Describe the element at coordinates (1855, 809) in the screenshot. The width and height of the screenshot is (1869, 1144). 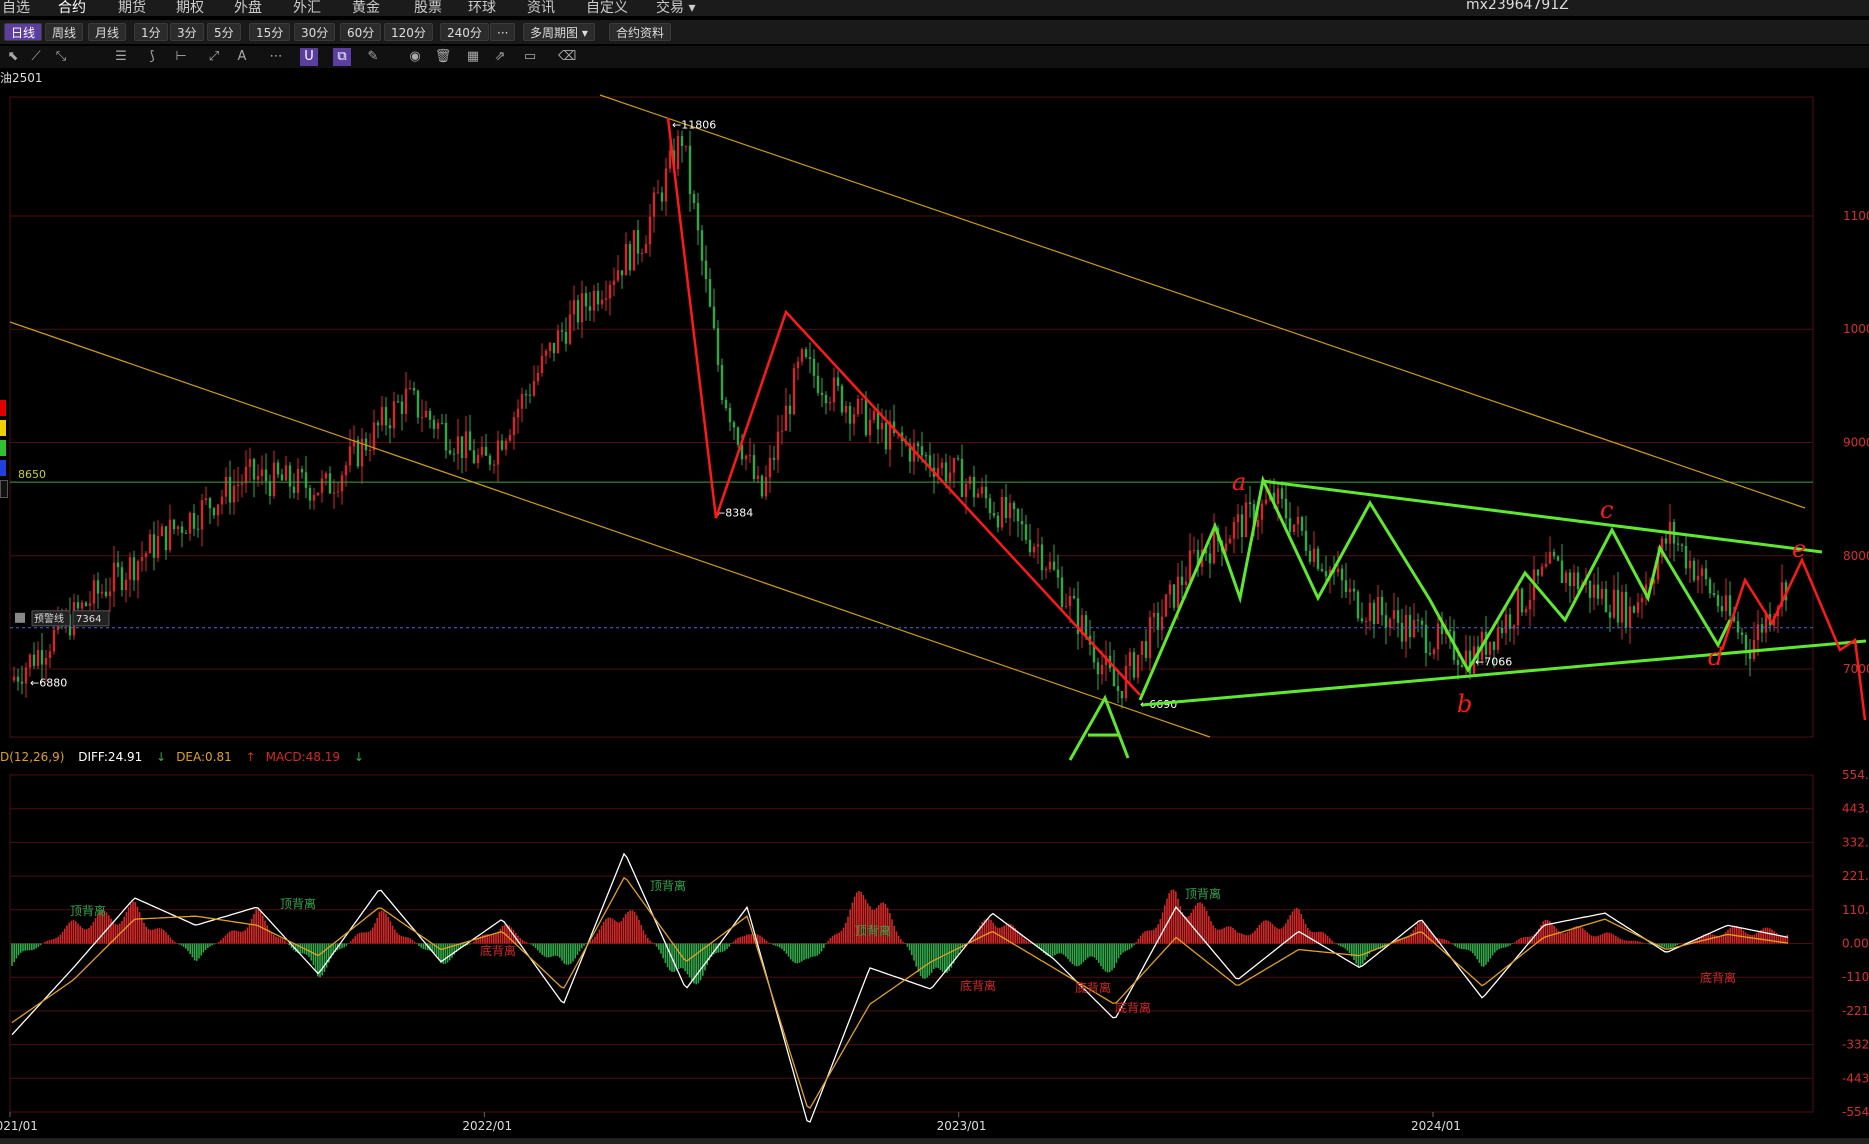
I see `macd-tick-label: 443.23` at that location.